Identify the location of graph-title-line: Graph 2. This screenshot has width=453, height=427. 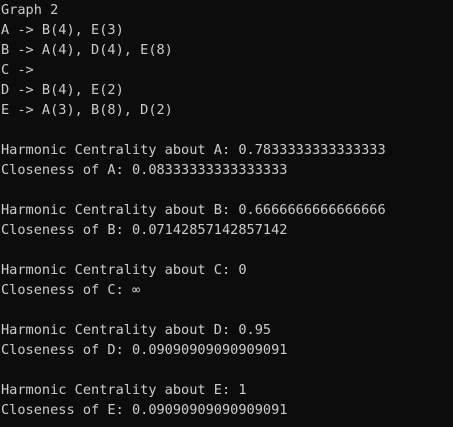
(30, 10).